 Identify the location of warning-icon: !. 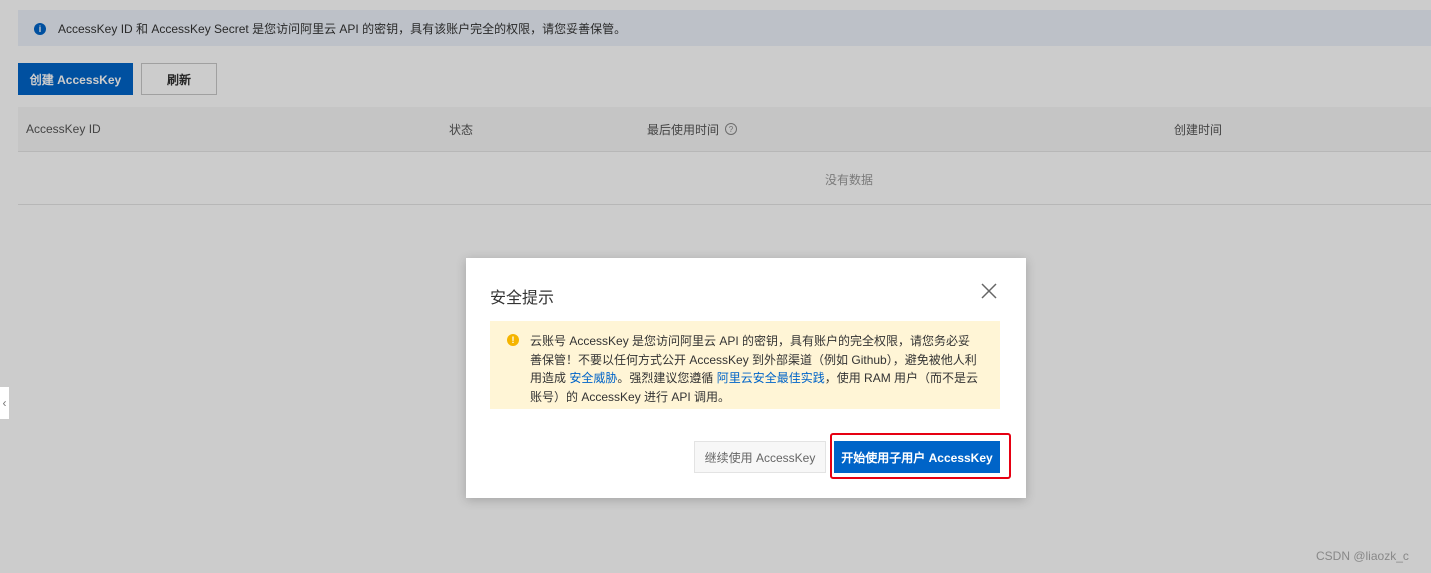
(513, 340).